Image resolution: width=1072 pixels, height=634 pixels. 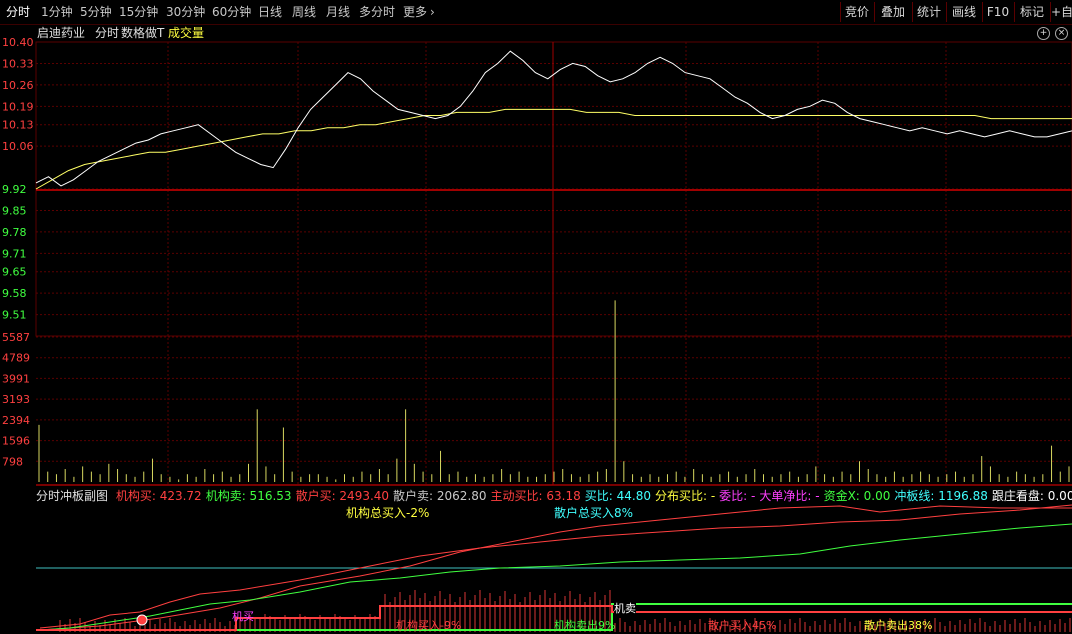 I want to click on f10-button: F10, so click(x=997, y=12).